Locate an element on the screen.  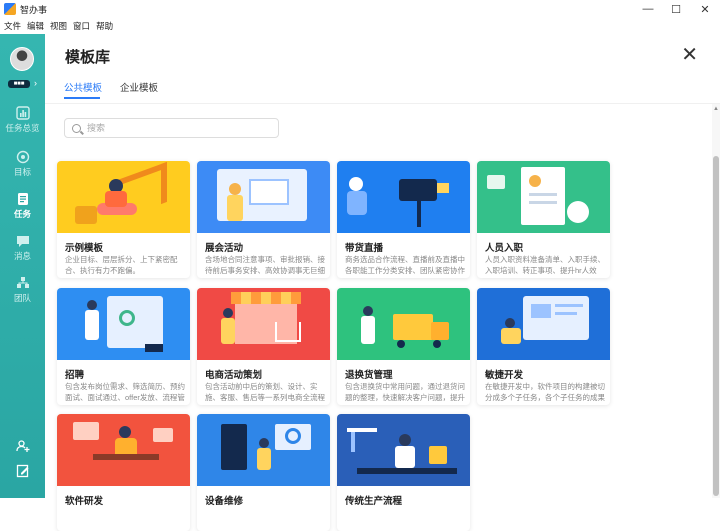
scrollbar-thumb is located at coordinates (716, 326).